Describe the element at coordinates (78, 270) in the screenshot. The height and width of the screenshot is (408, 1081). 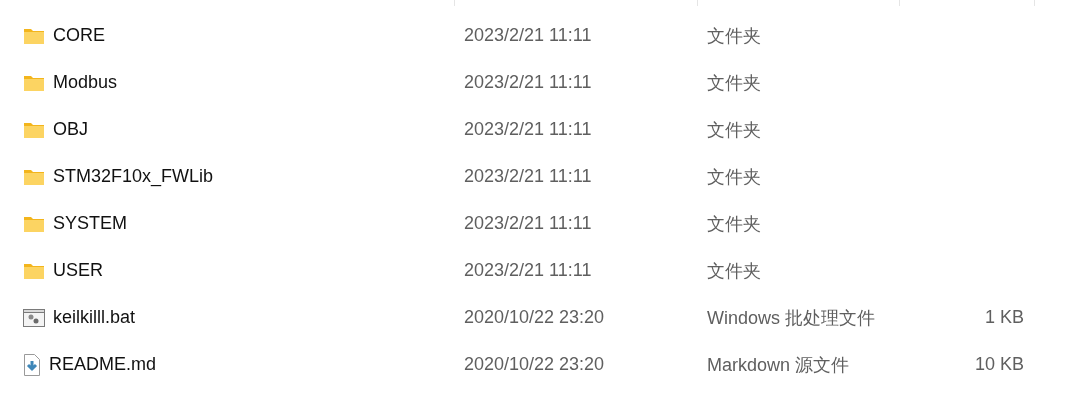
I see `file-name: USER` at that location.